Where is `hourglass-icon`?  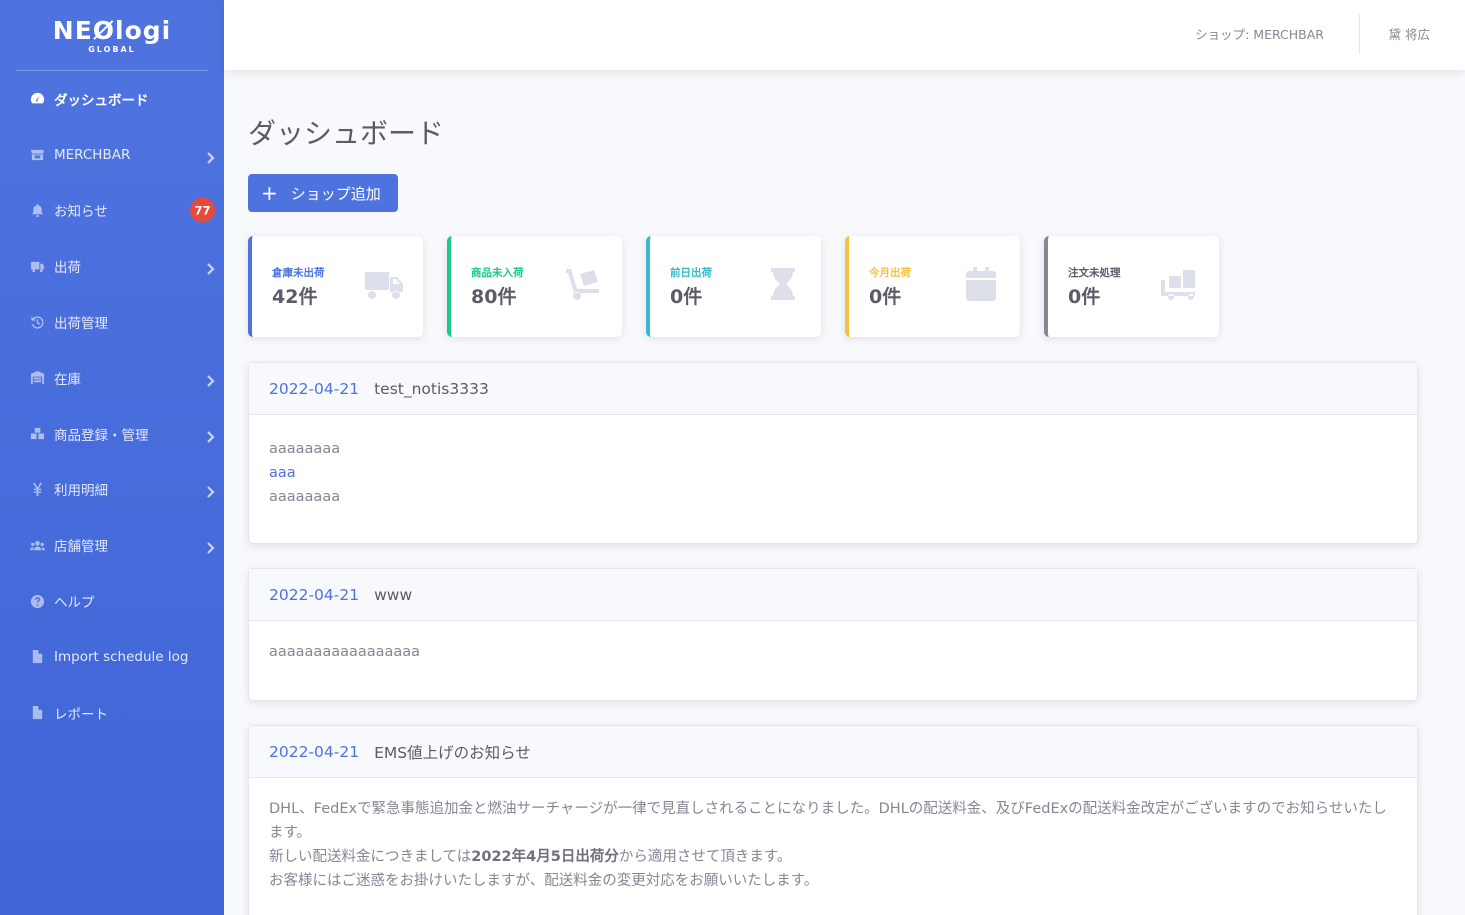 hourglass-icon is located at coordinates (782, 284).